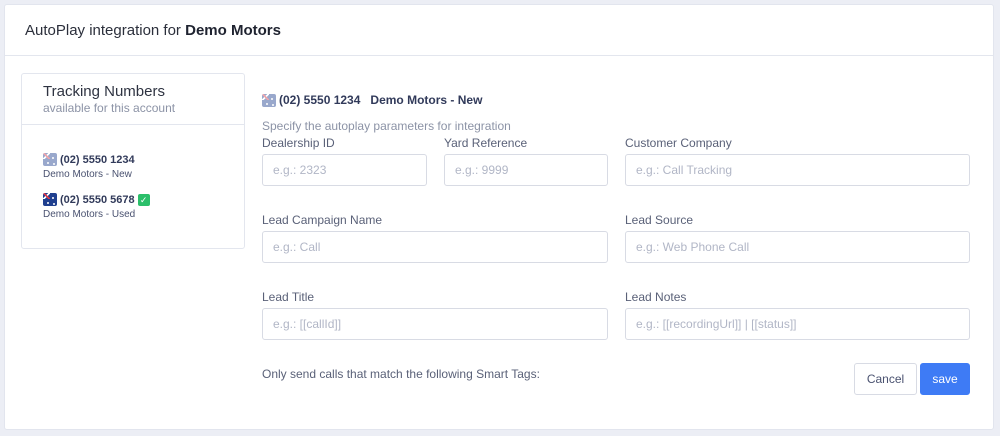  What do you see at coordinates (233, 30) in the screenshot?
I see `account-name: Demo Motors` at bounding box center [233, 30].